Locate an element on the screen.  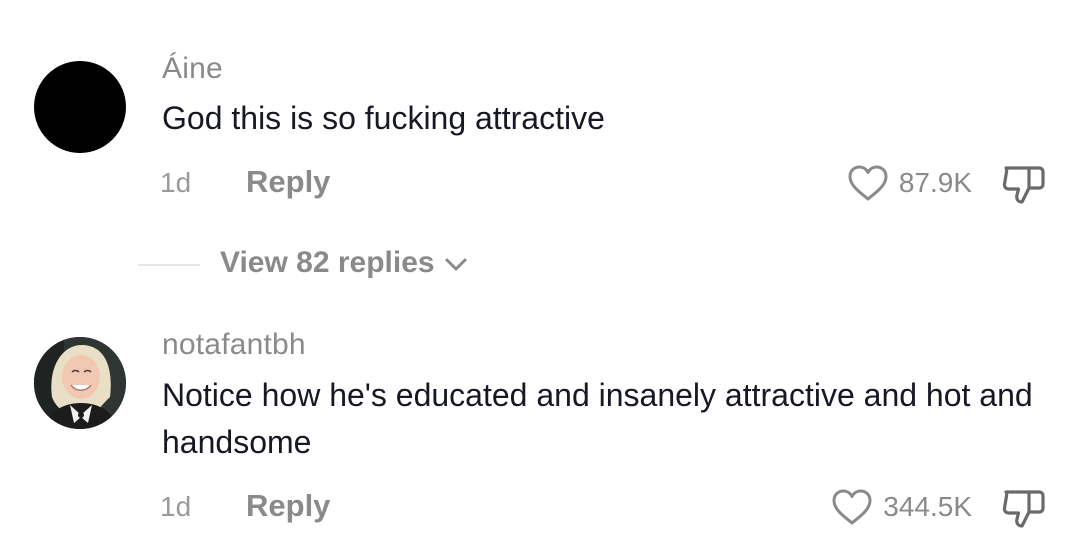
comment-username: Áine is located at coordinates (192, 69).